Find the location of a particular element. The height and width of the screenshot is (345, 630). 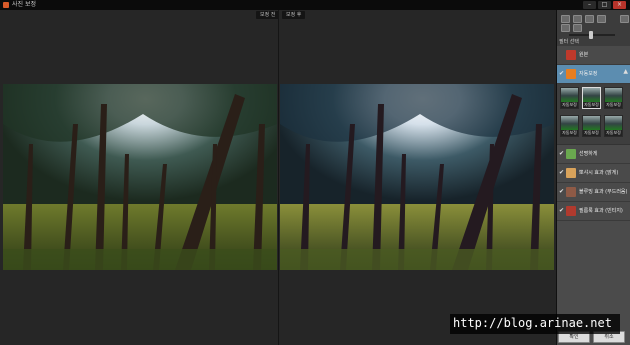

watermark: http://blog.arinae.net is located at coordinates (535, 324).